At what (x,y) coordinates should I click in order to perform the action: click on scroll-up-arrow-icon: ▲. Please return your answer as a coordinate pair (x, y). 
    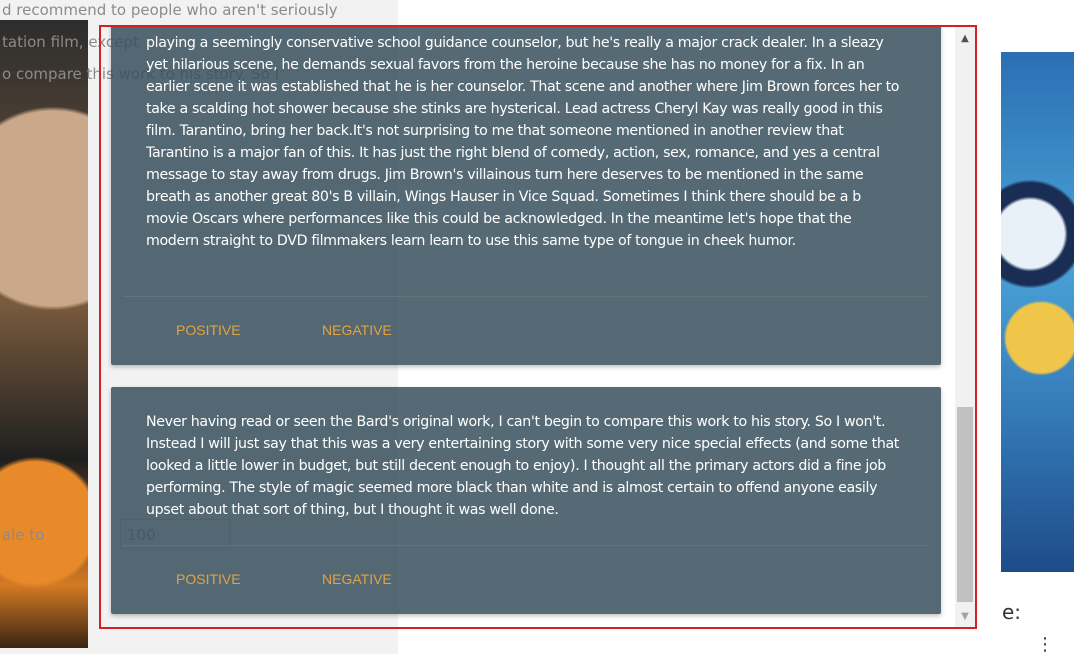
    Looking at the image, I should click on (965, 39).